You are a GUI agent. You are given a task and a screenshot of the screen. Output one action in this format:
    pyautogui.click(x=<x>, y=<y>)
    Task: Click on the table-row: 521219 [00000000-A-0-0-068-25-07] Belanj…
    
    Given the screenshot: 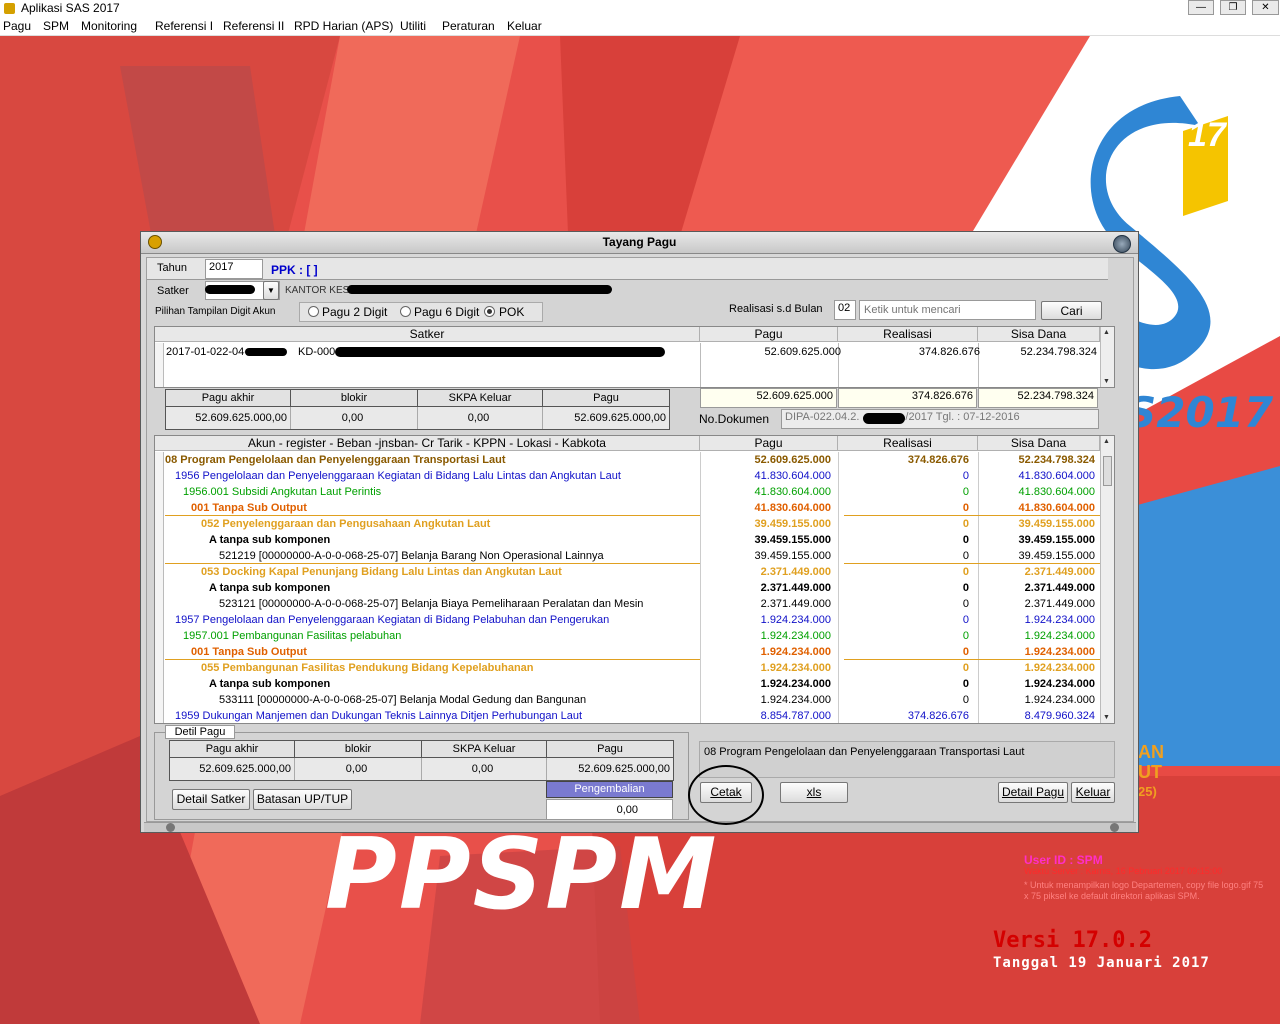 What is the action you would take?
    pyautogui.click(x=639, y=556)
    